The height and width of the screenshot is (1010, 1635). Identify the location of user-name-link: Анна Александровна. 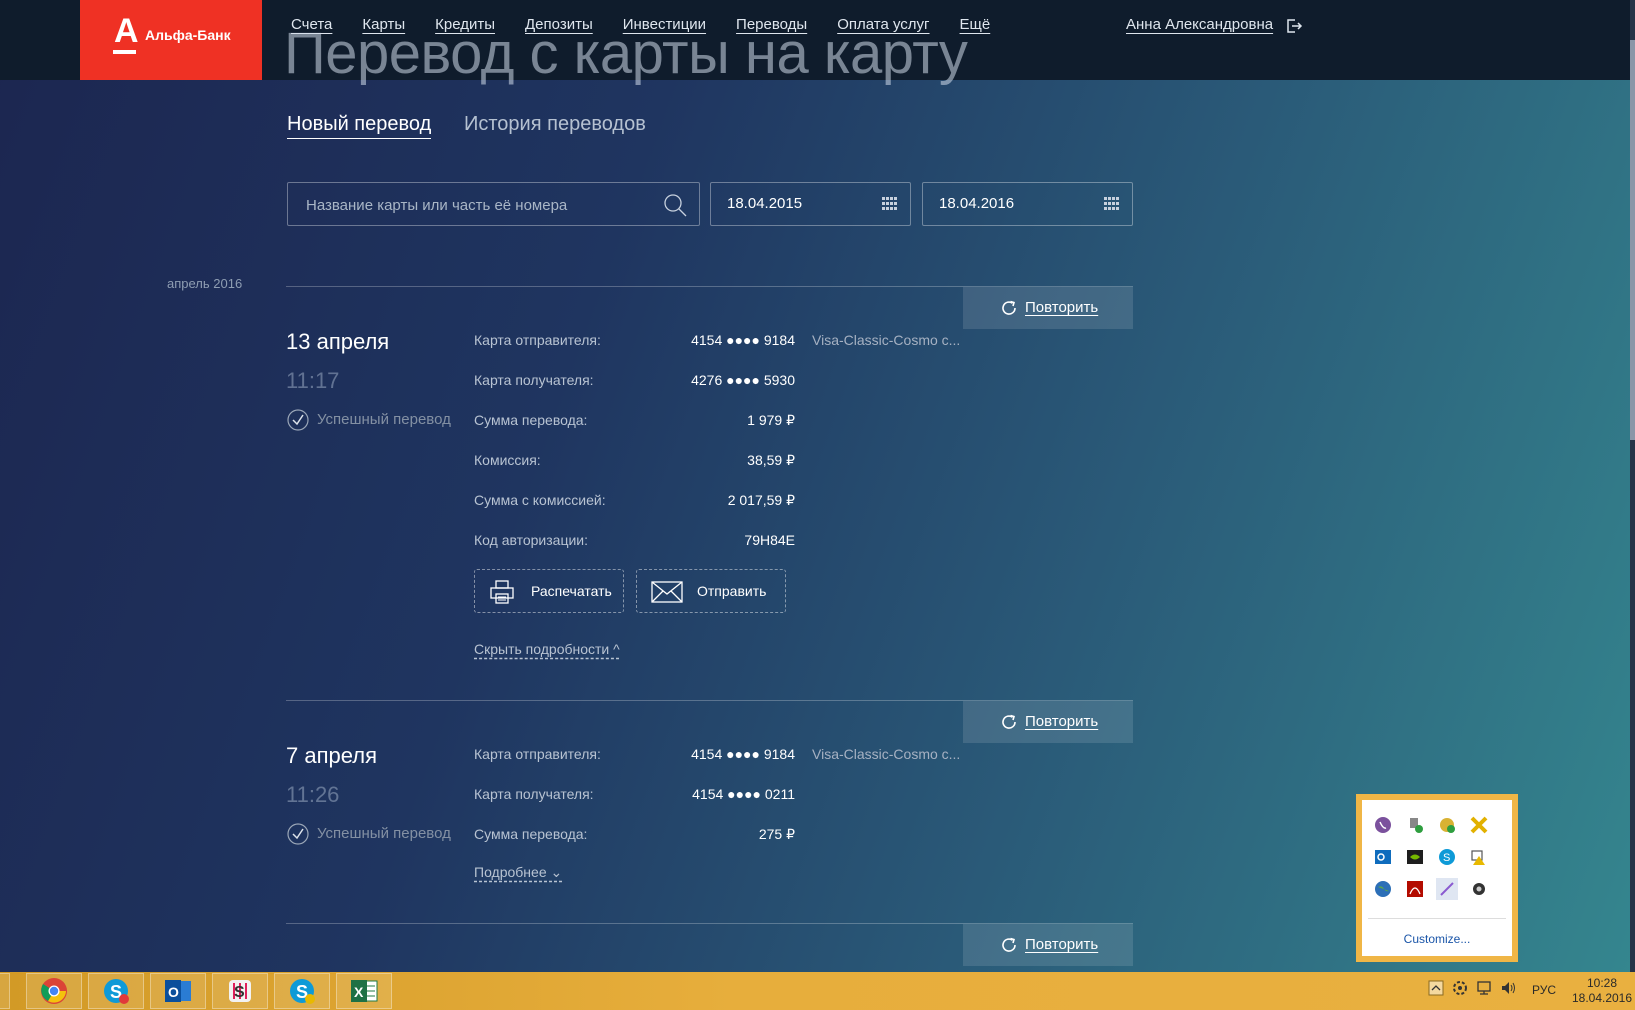
(1199, 24).